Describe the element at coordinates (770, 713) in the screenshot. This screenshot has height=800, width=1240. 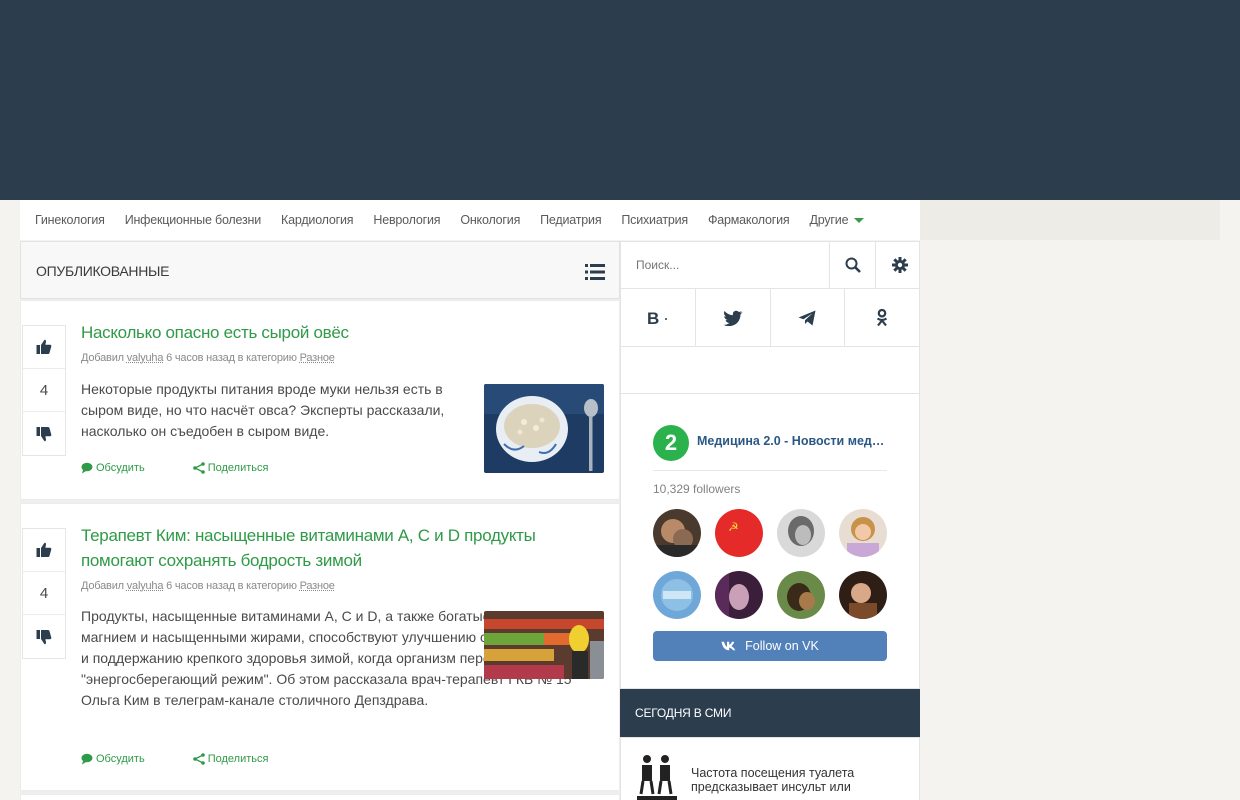
I see `today-in-media-header: СЕГОДНЯ В СМИ` at that location.